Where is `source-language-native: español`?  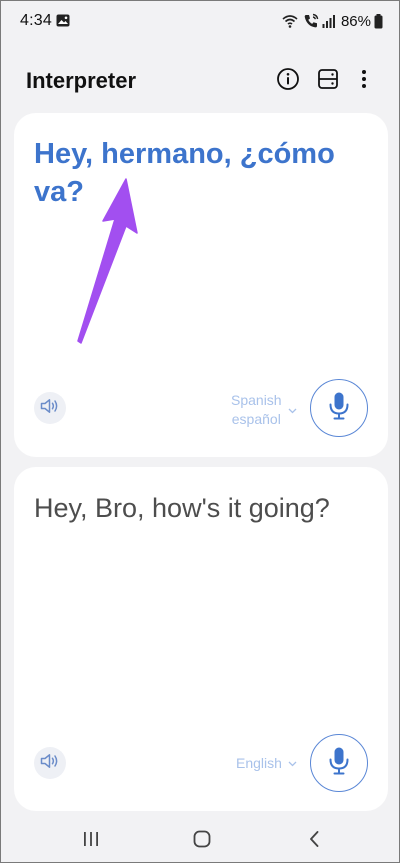
source-language-native: español is located at coordinates (256, 419).